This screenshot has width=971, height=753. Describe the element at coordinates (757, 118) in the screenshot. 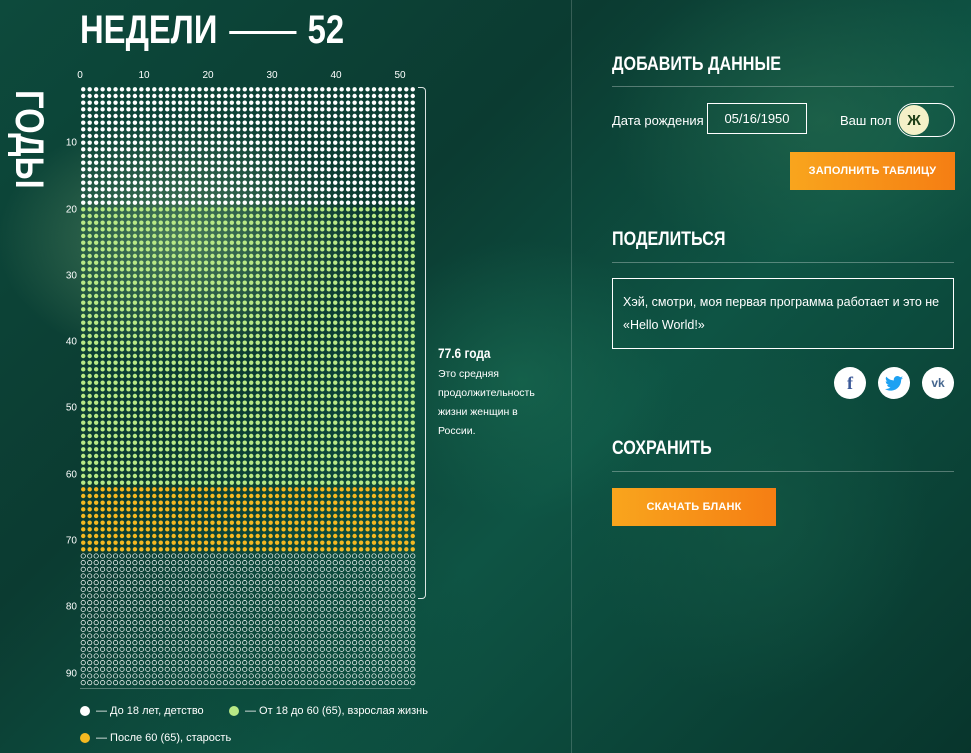

I see `birth-date-input` at that location.